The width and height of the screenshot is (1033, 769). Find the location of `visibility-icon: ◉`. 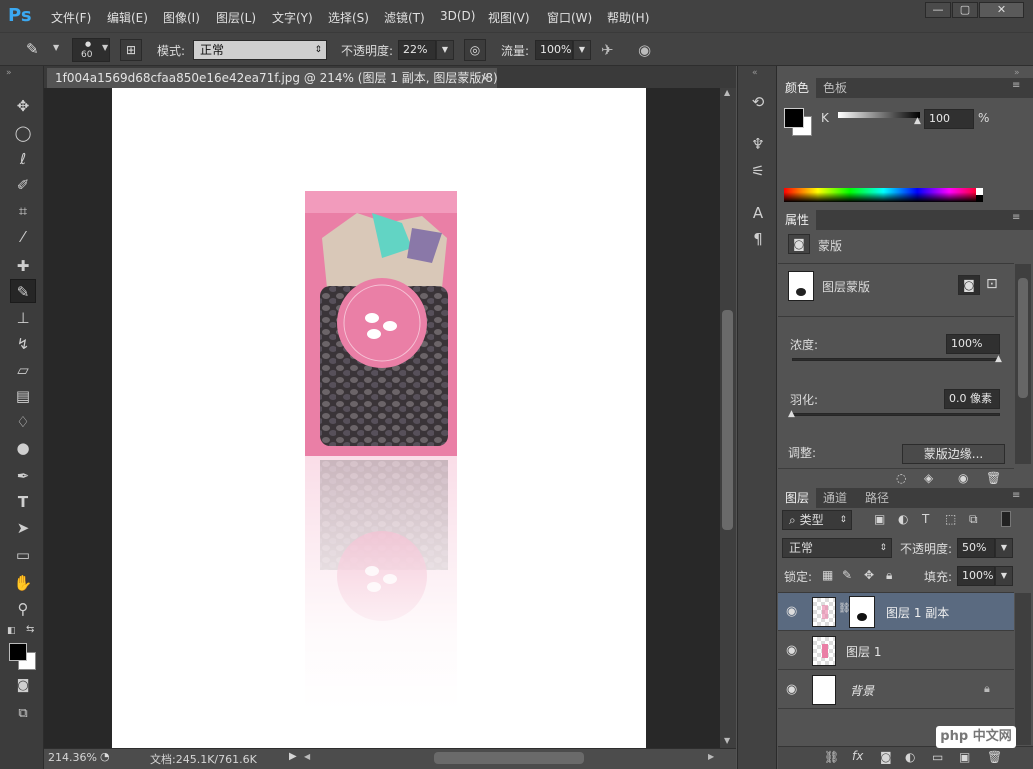

visibility-icon: ◉ is located at coordinates (963, 478).